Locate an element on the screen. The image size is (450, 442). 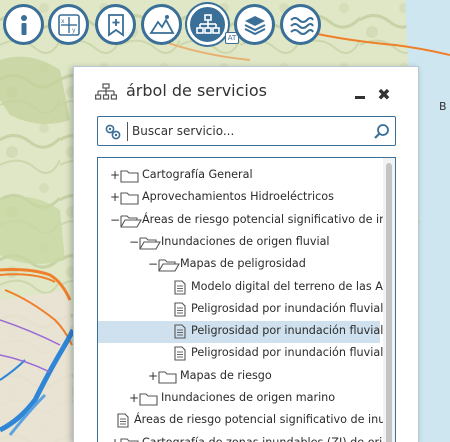
svg-text: x is located at coordinates (63, 21).